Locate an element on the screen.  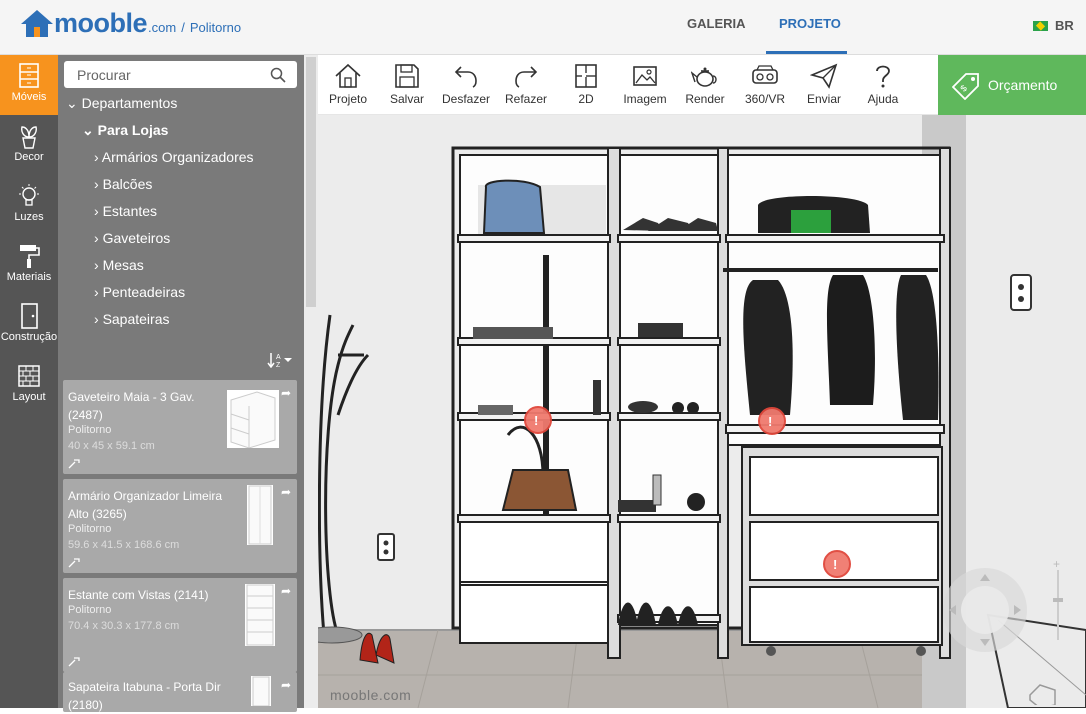
category-label: Móveis is located at coordinates (29, 97).